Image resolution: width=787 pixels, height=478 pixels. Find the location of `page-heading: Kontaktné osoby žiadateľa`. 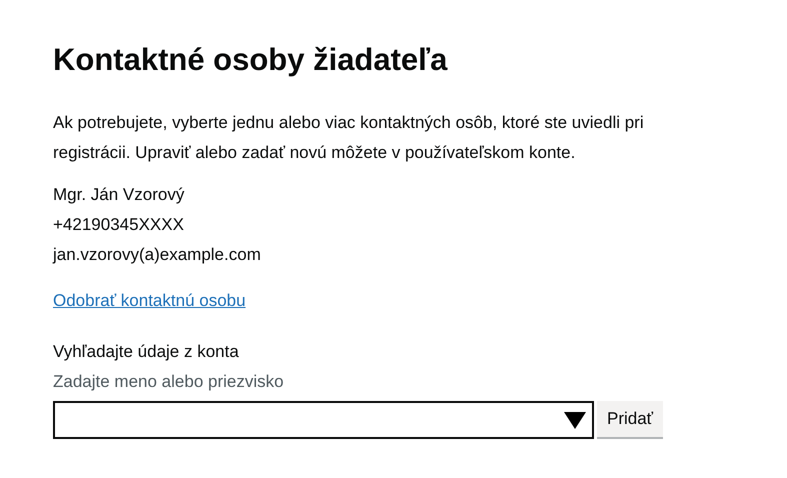

page-heading: Kontaktné osoby žiadateľa is located at coordinates (250, 60).